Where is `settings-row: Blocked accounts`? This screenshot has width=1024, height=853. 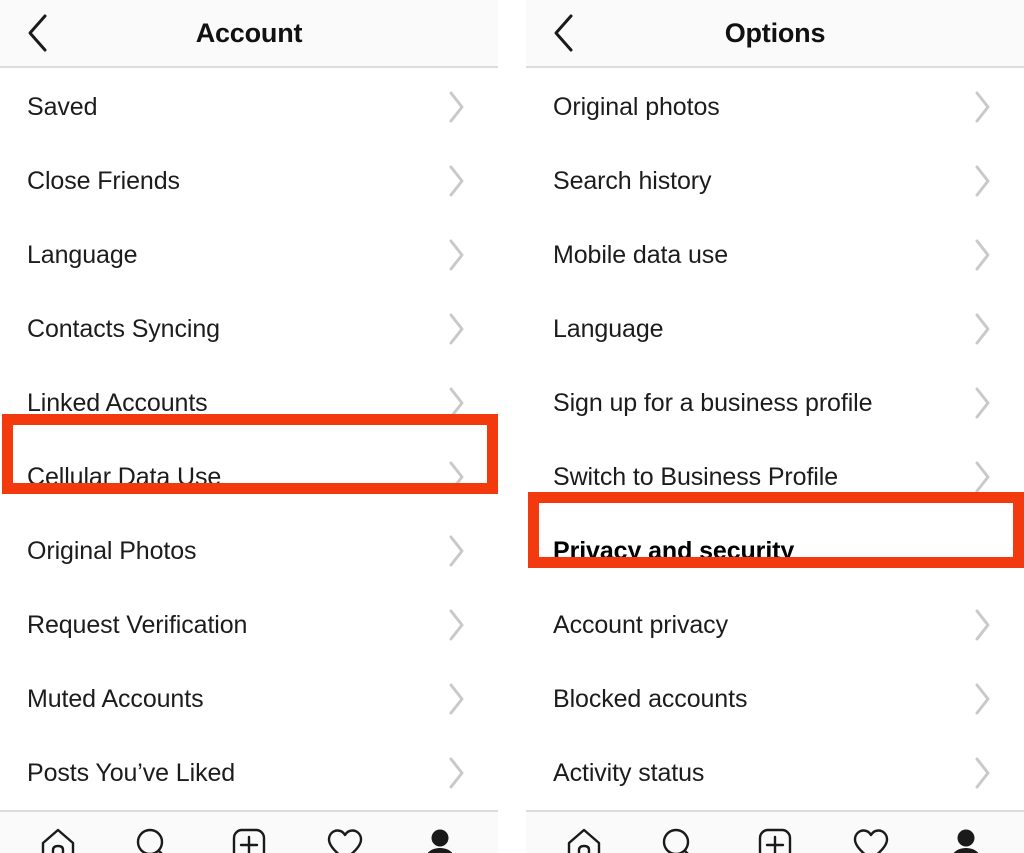 settings-row: Blocked accounts is located at coordinates (775, 699).